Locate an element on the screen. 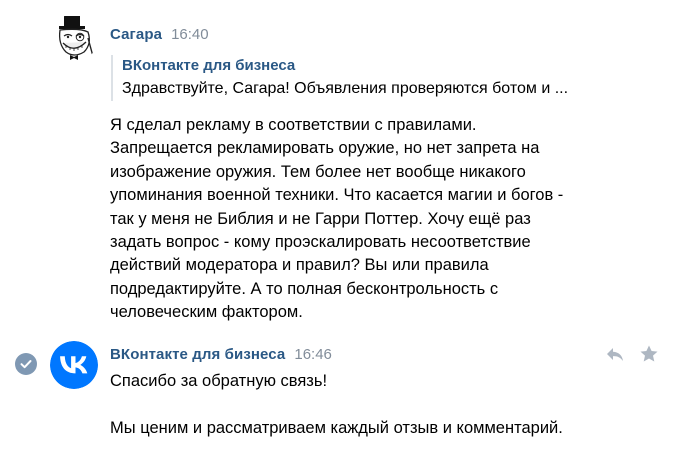  trollface-avatar-icon is located at coordinates (74, 38).